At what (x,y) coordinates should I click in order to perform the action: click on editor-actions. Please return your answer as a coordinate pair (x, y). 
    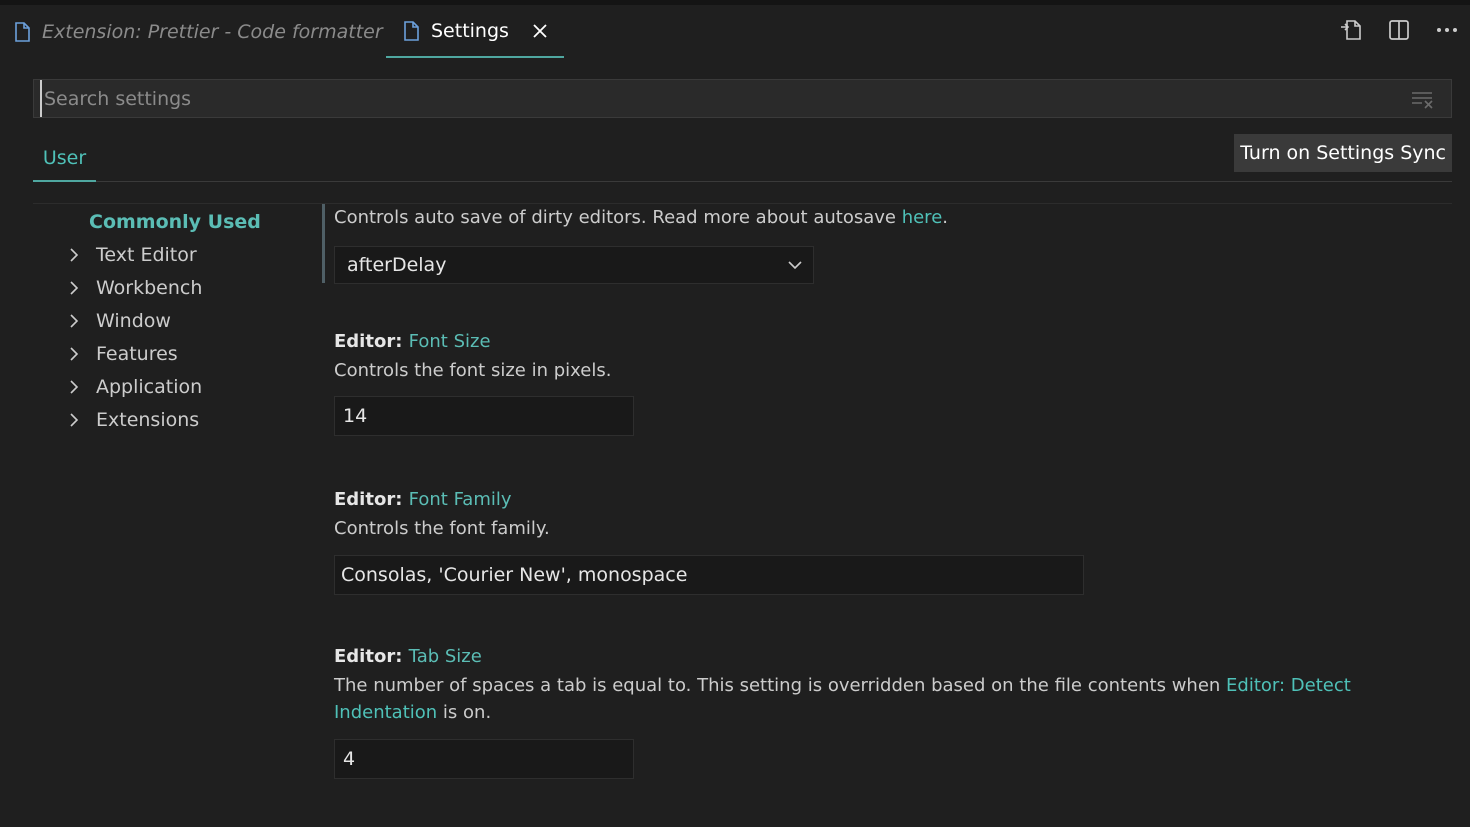
    Looking at the image, I should click on (1399, 30).